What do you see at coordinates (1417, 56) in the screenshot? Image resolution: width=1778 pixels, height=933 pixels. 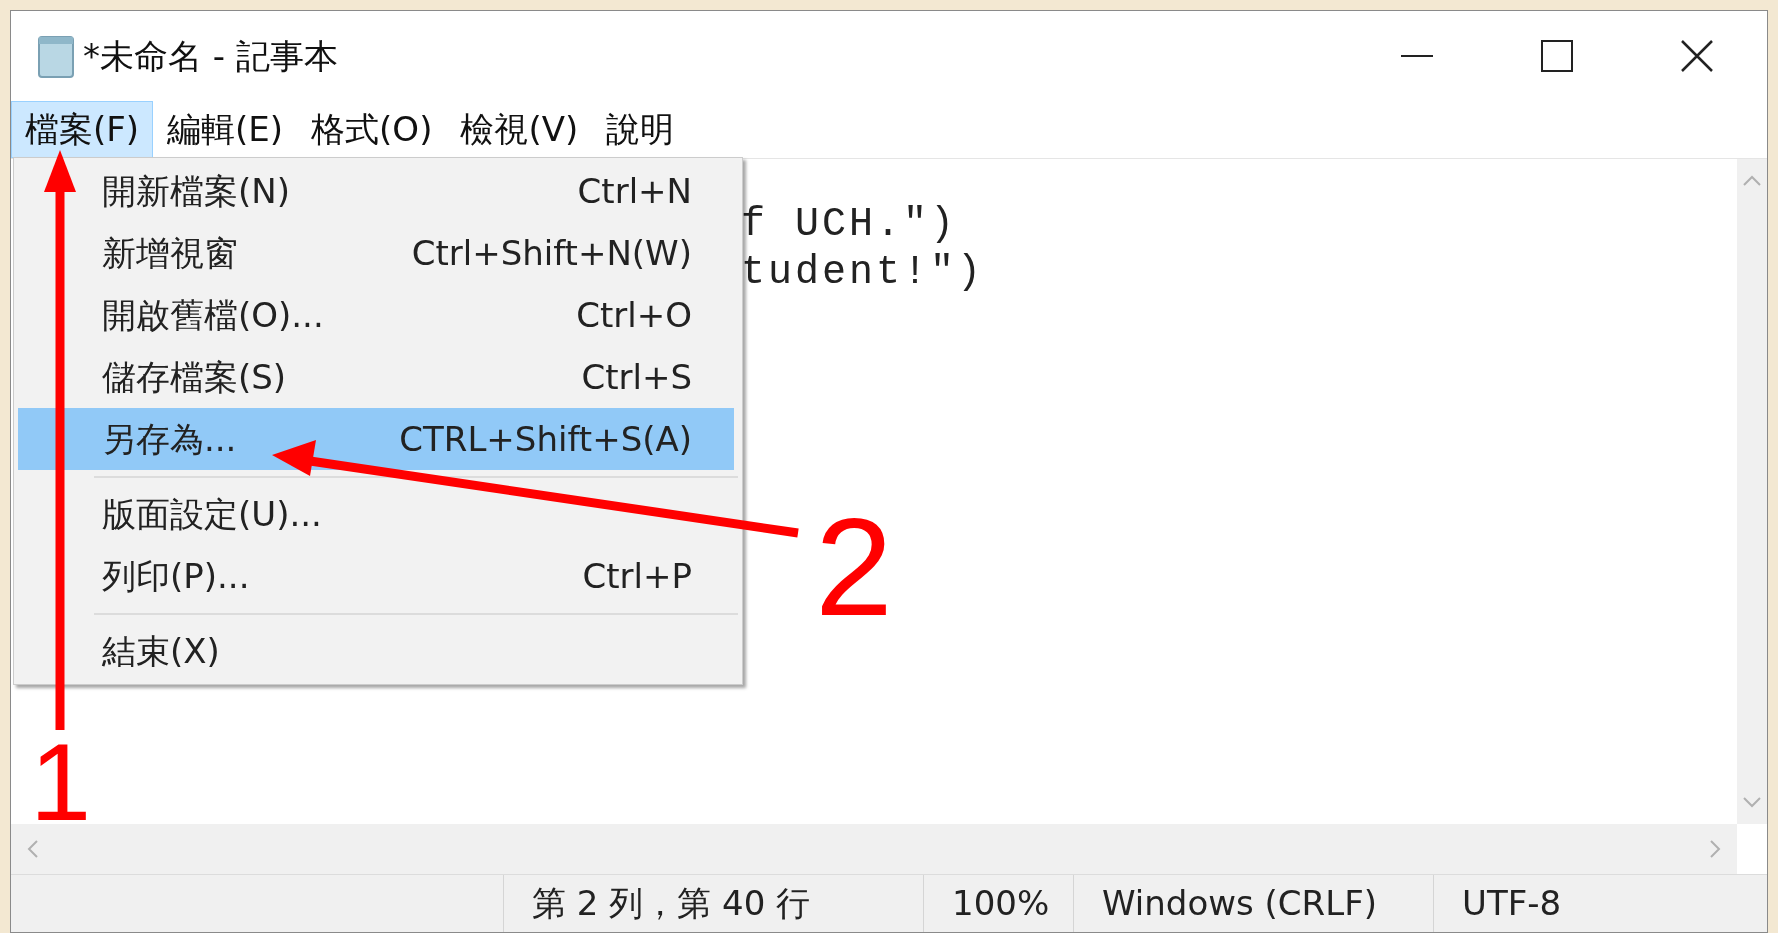 I see `minimize-icon` at bounding box center [1417, 56].